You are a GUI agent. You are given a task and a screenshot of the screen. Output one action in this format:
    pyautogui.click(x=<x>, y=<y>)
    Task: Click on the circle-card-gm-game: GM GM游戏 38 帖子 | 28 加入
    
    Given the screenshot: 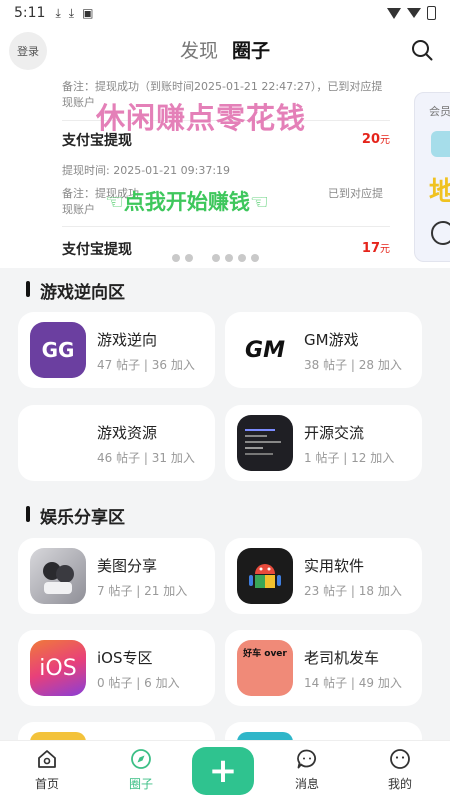 What is the action you would take?
    pyautogui.click(x=323, y=350)
    